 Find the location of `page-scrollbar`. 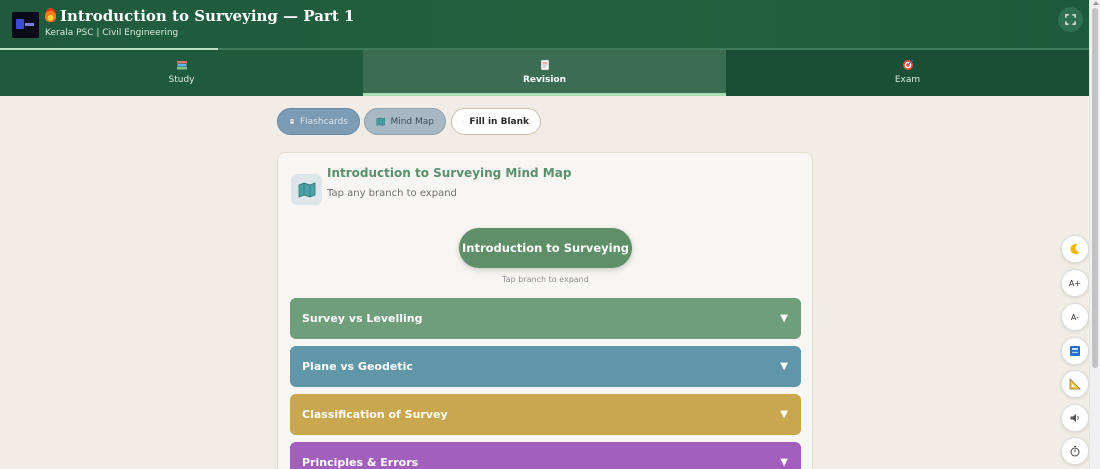

page-scrollbar is located at coordinates (1094, 234).